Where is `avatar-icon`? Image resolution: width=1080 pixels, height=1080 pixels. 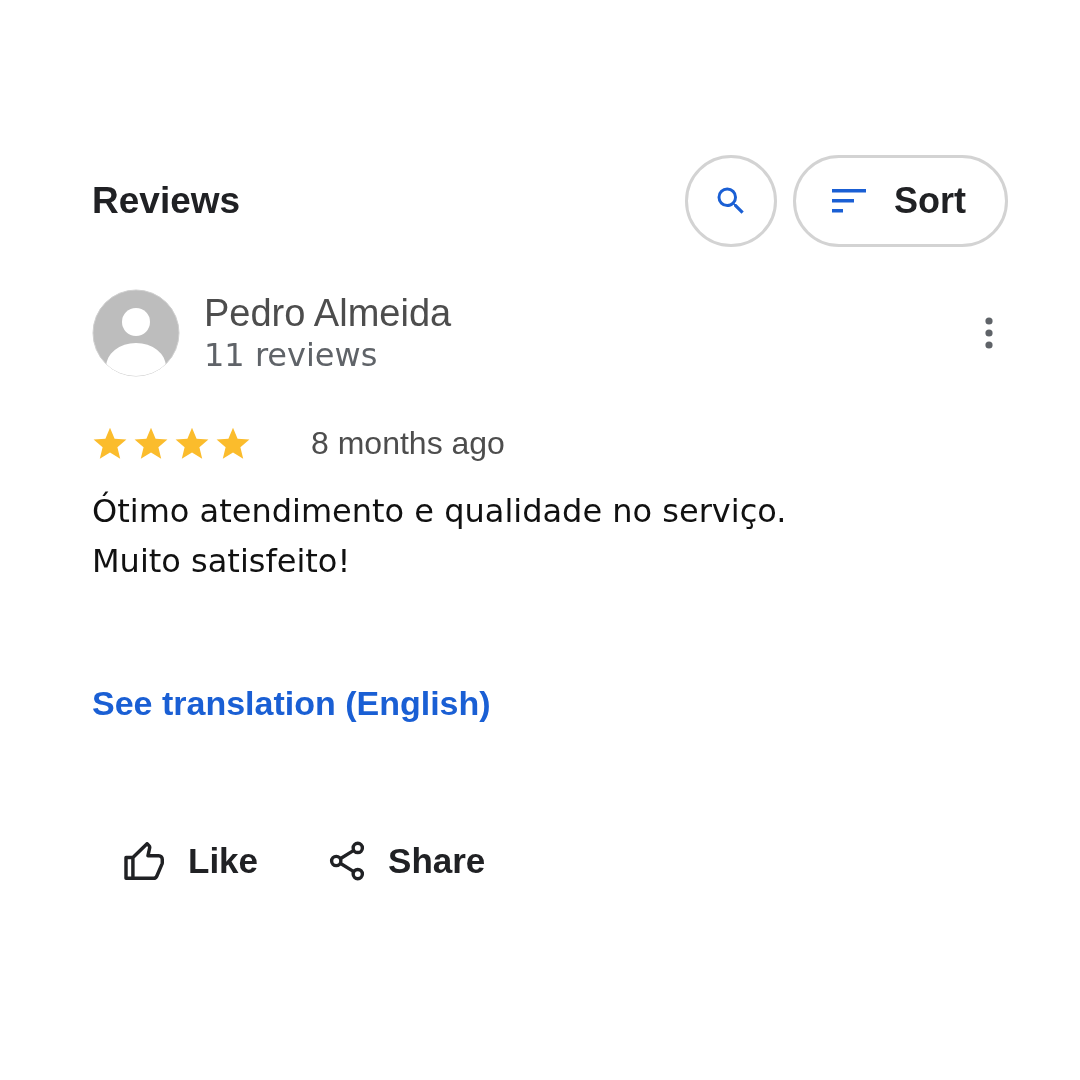
avatar-icon is located at coordinates (136, 333).